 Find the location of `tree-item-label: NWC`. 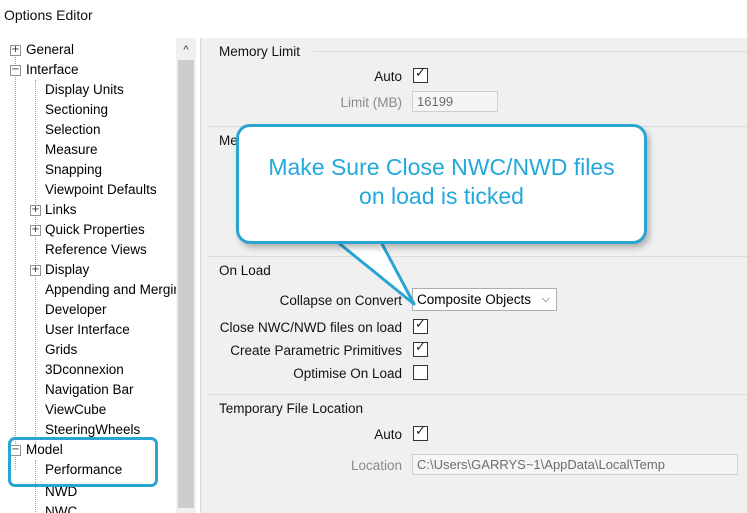

tree-item-label: NWC is located at coordinates (61, 508).